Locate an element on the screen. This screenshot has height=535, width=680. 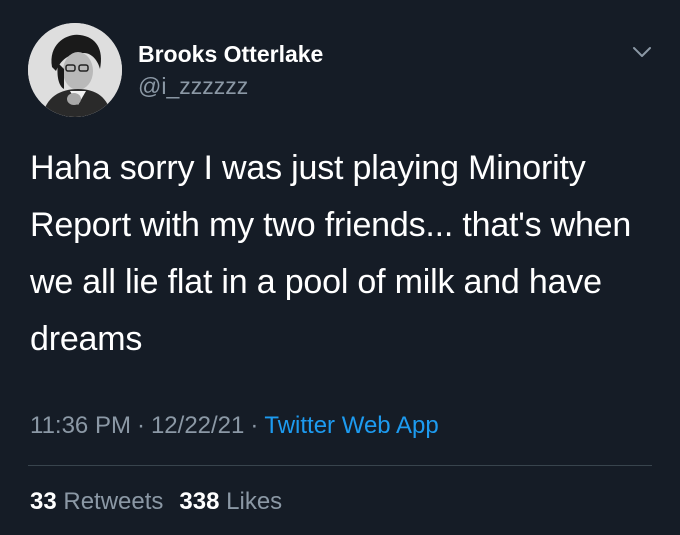
retweets-count: 33 is located at coordinates (43, 501).